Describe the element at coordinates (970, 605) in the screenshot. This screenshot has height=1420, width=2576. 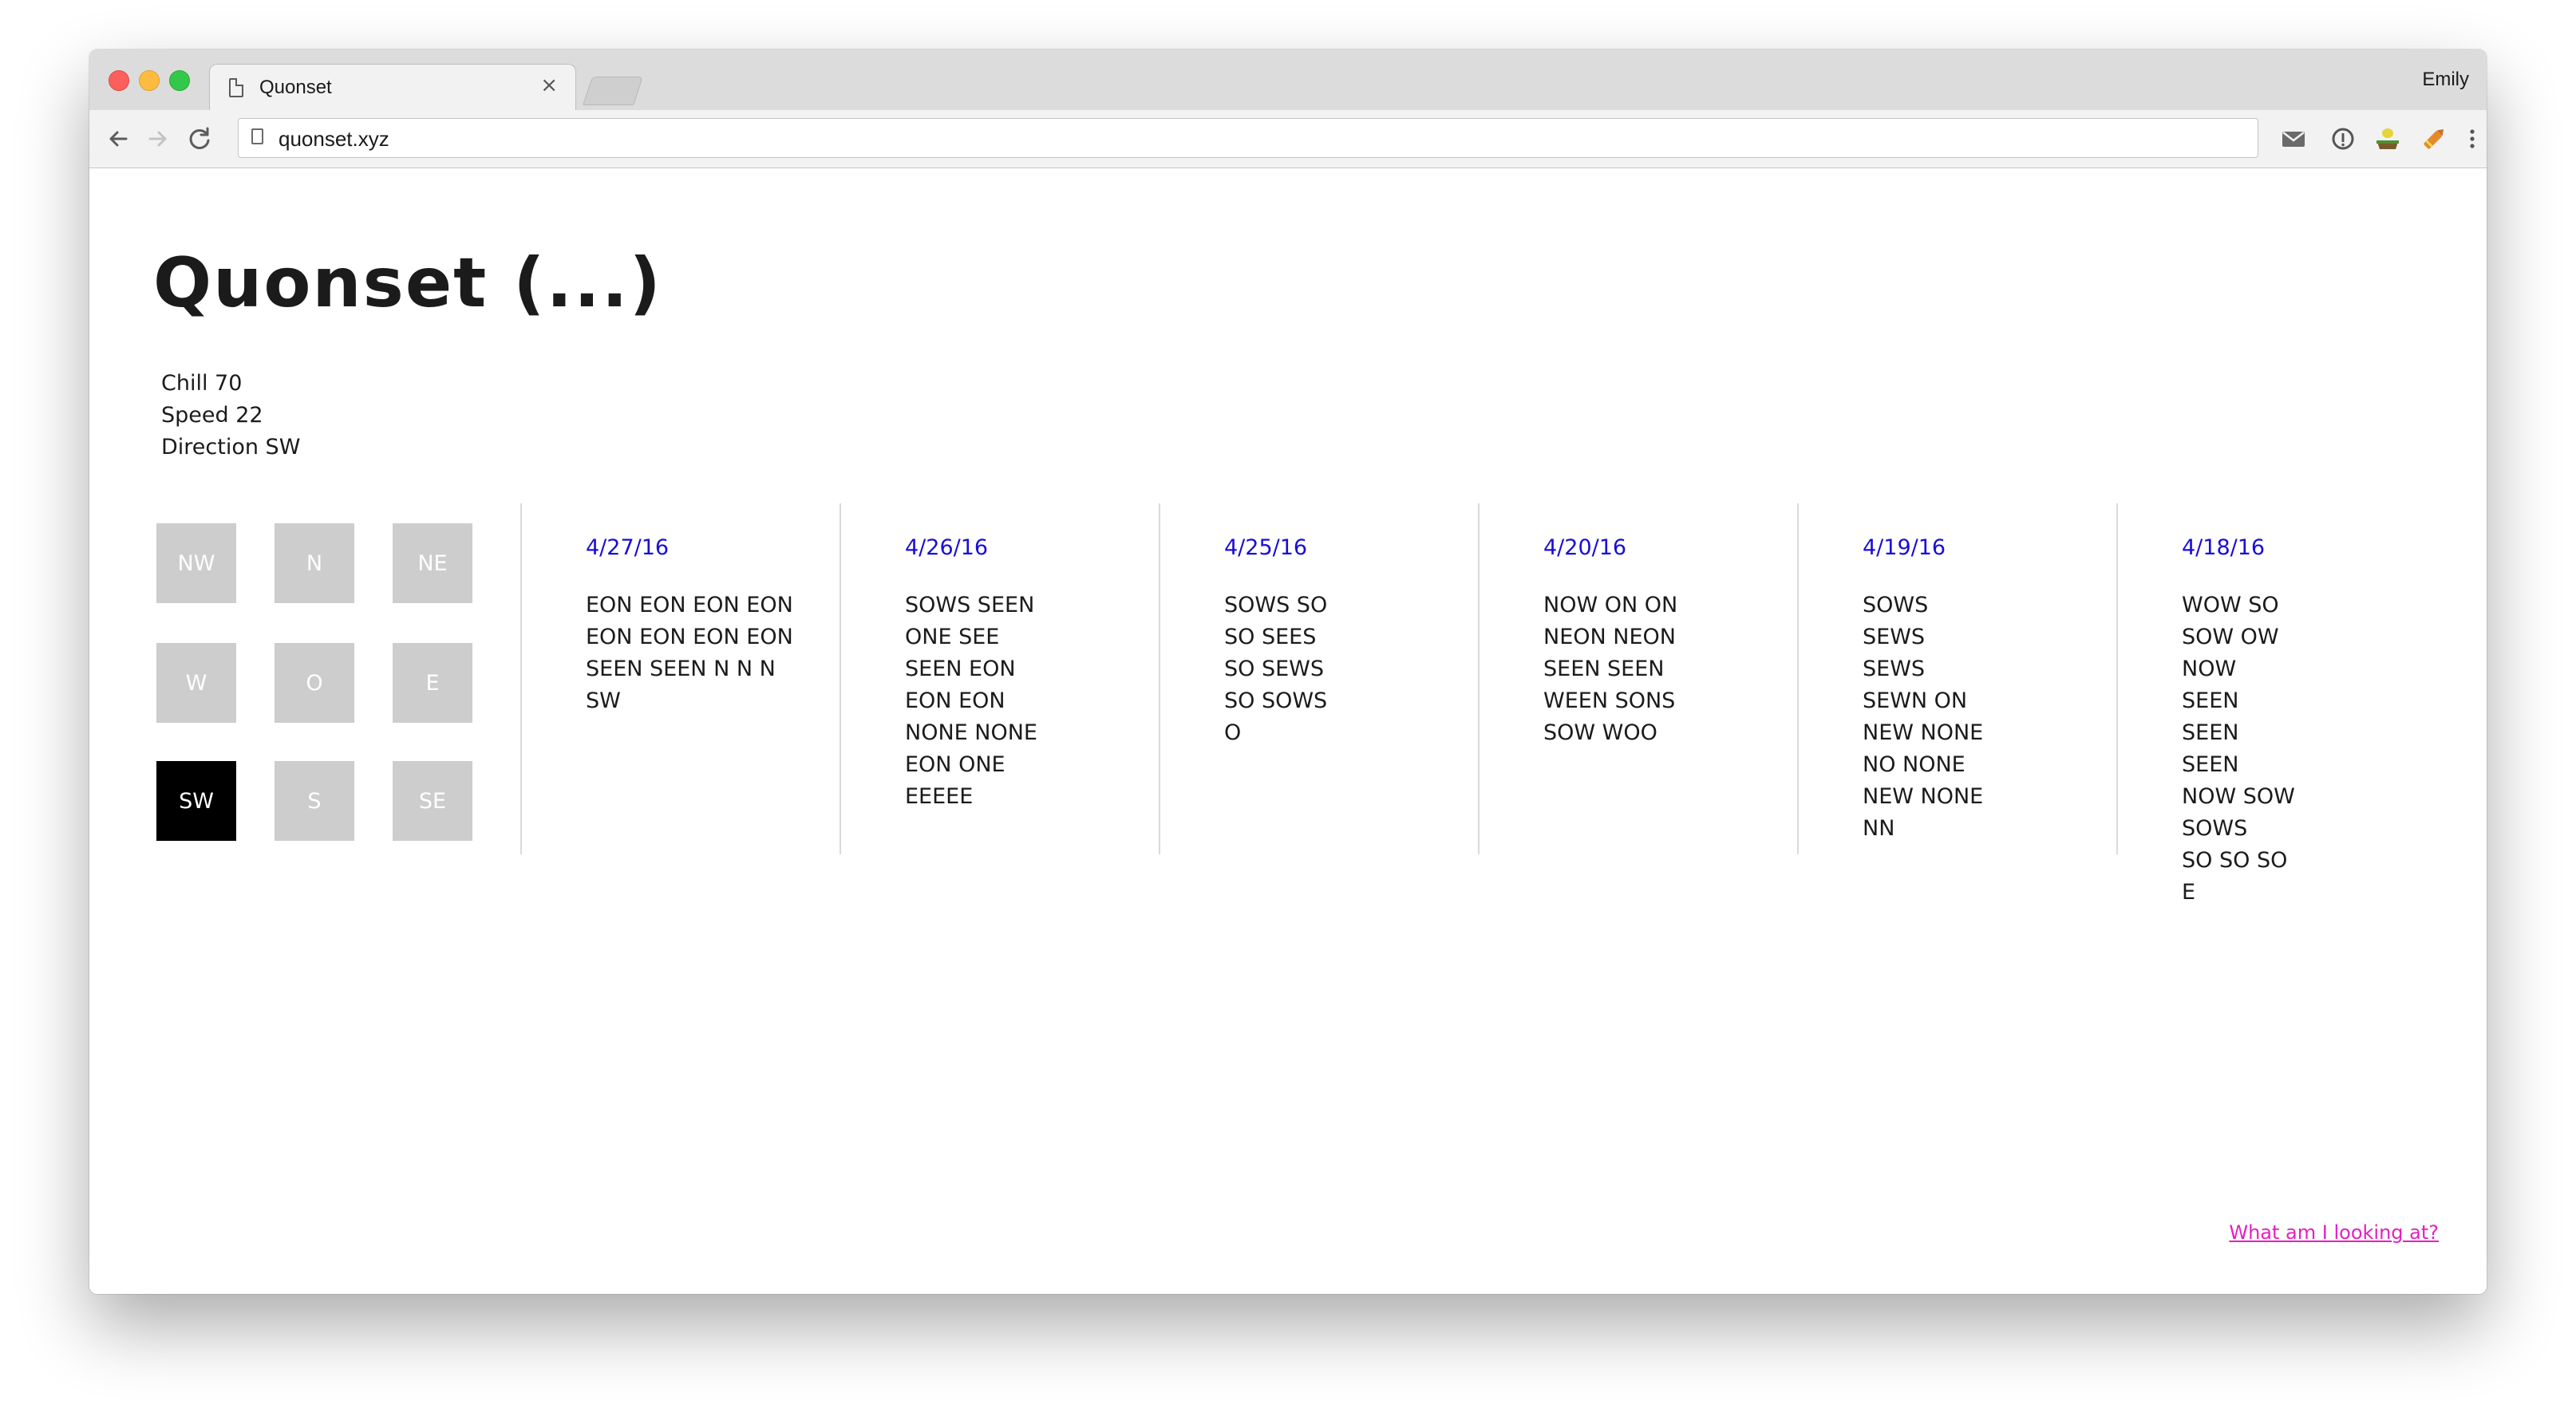
I see `word-line: SOWS SEEN` at that location.